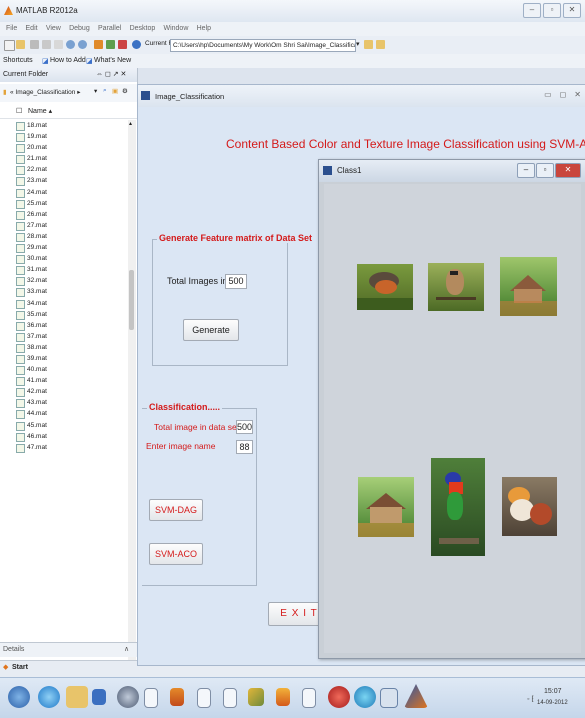 The height and width of the screenshot is (718, 585). I want to click on file-list-item: 18.mat, so click(64, 125).